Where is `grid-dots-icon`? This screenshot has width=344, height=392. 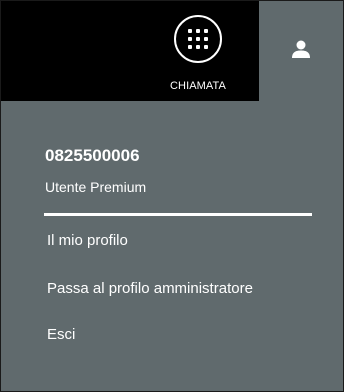 grid-dots-icon is located at coordinates (198, 39).